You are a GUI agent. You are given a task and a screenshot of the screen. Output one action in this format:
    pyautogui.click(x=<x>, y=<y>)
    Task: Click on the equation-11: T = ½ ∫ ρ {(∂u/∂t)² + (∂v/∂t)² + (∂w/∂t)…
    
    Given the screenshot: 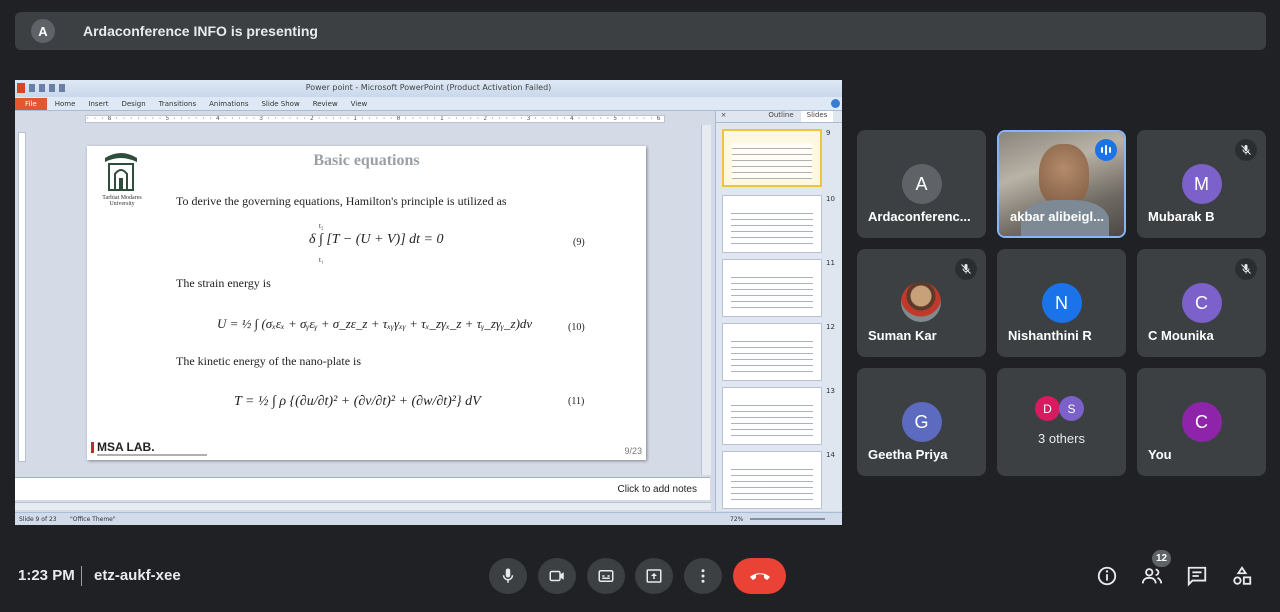 What is the action you would take?
    pyautogui.click(x=357, y=401)
    